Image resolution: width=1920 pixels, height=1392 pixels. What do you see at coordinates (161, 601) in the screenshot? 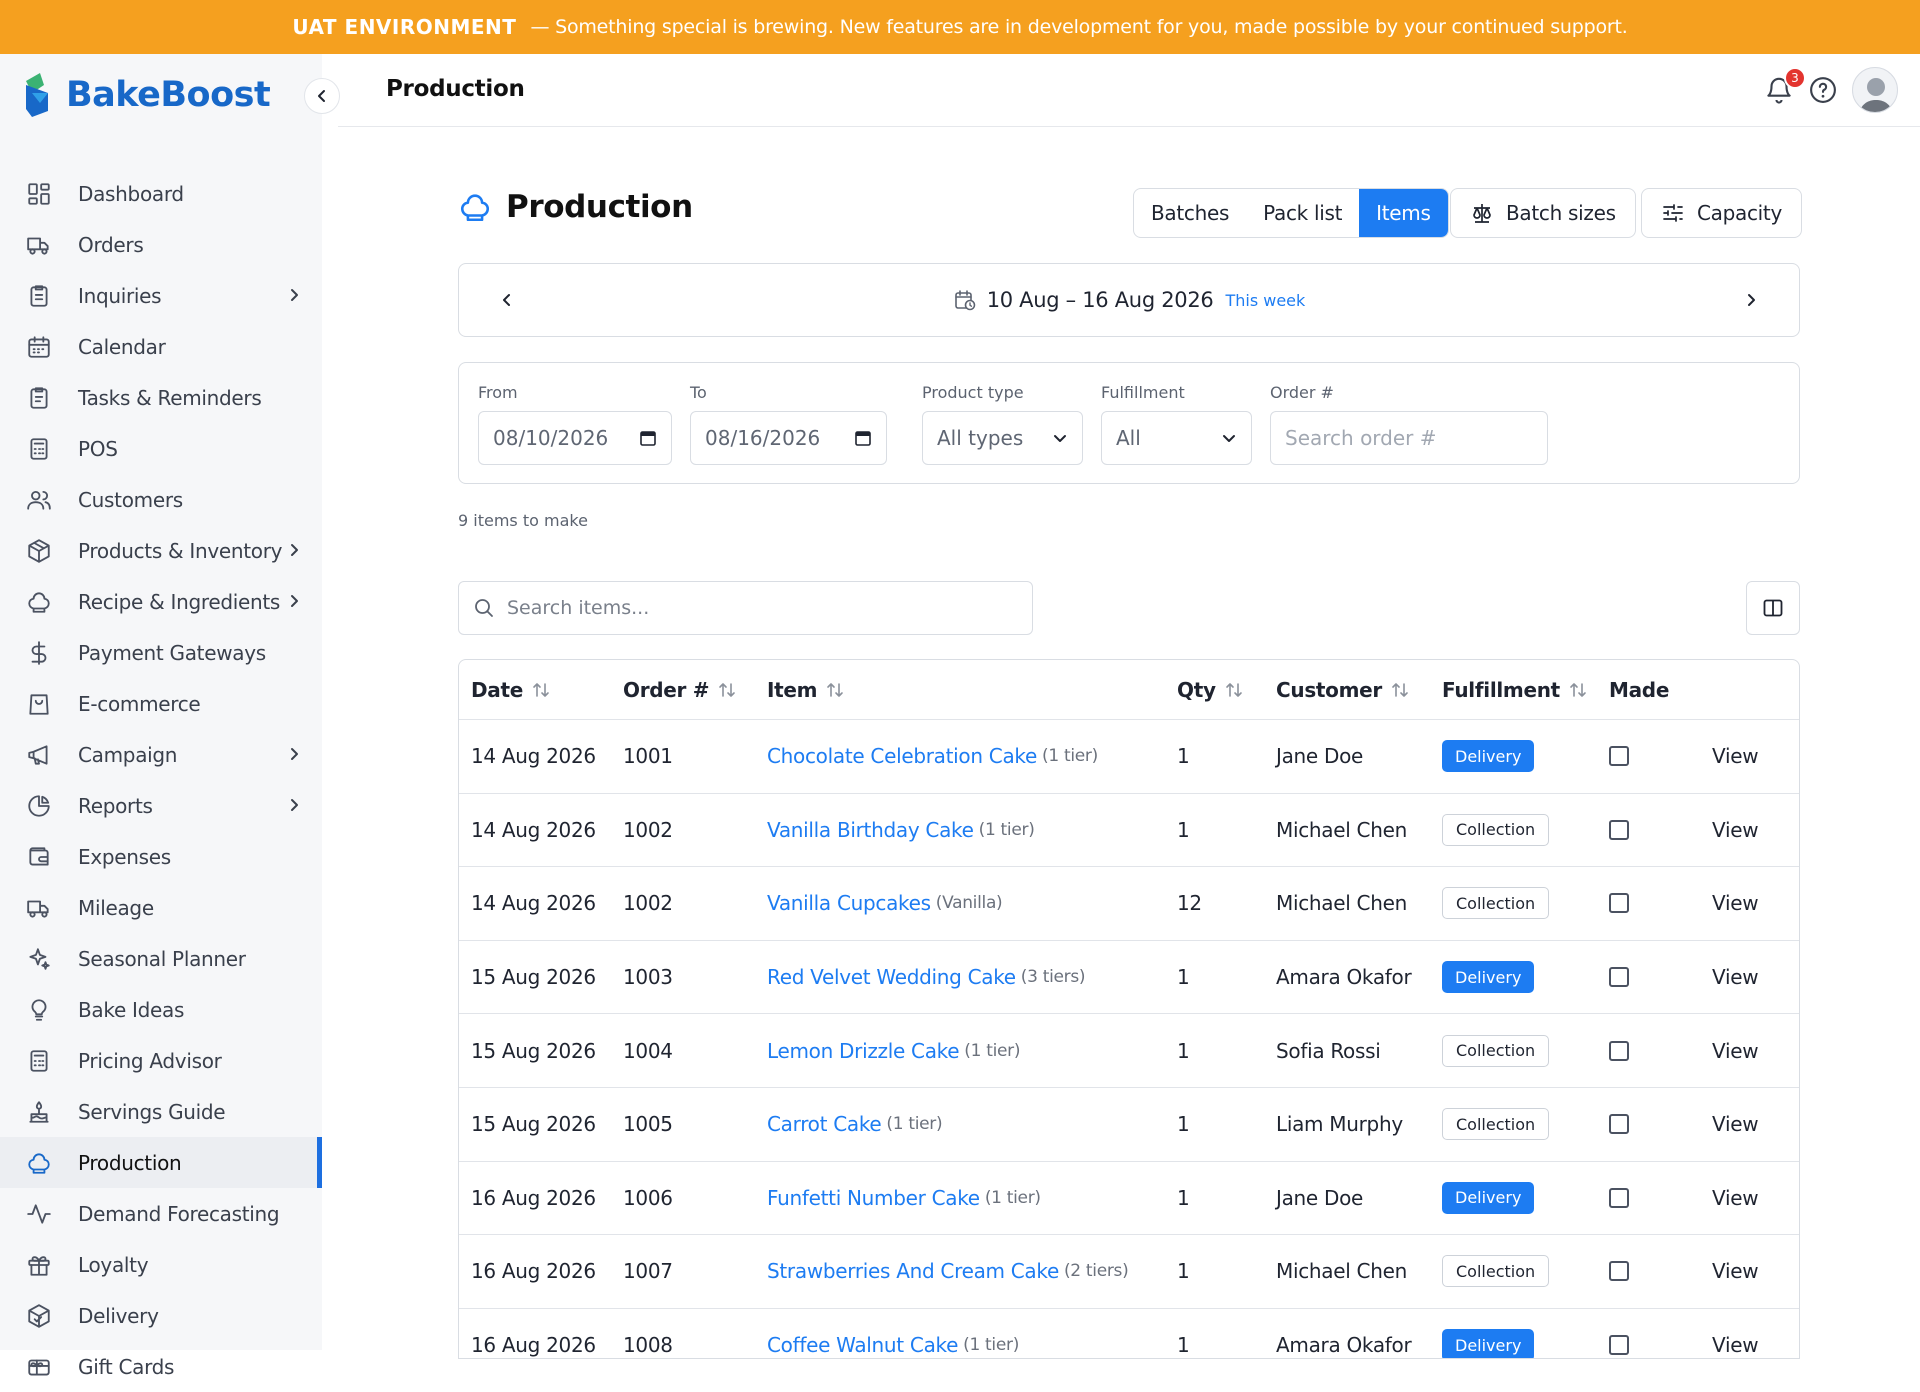
I see `sidebar-item-recipe-and-ingredients: Recipe & Ingredients` at bounding box center [161, 601].